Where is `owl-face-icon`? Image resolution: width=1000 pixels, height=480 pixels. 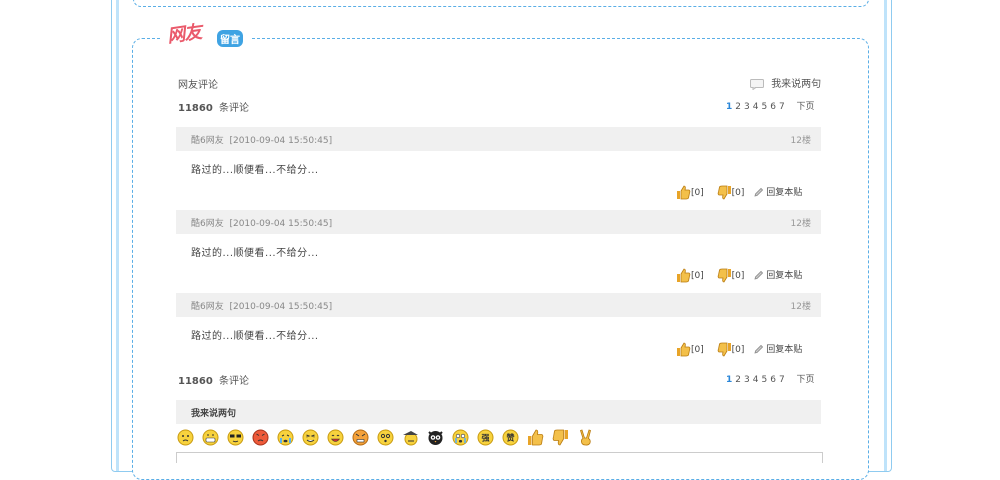
owl-face-icon is located at coordinates (435, 437).